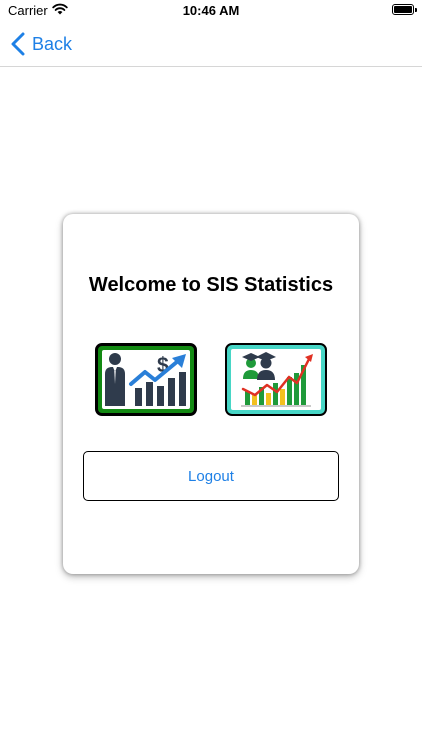  I want to click on students-tile-inner, so click(276, 379).